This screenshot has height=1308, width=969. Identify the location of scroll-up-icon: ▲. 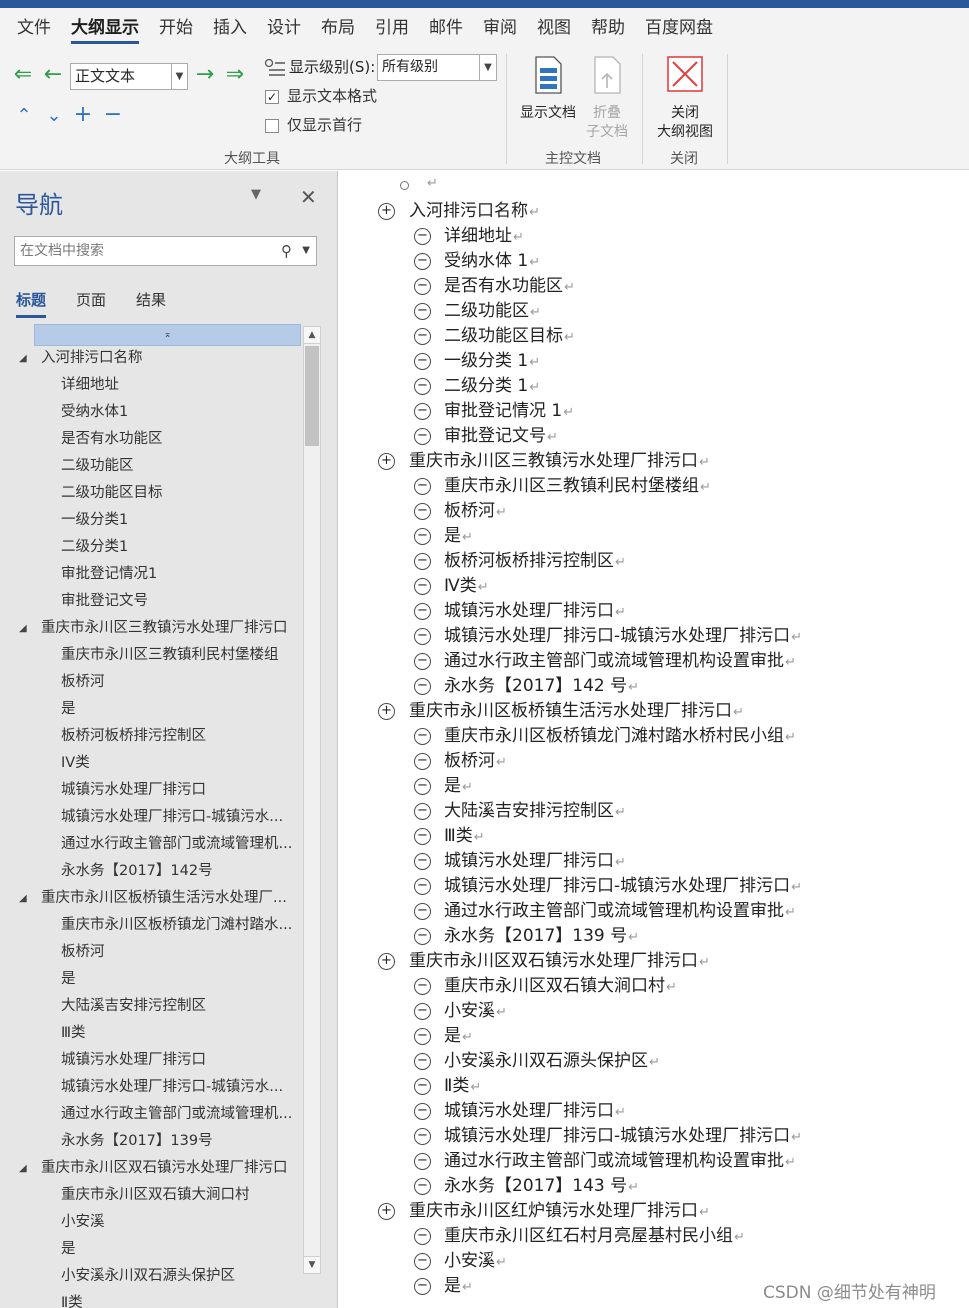
(312, 335).